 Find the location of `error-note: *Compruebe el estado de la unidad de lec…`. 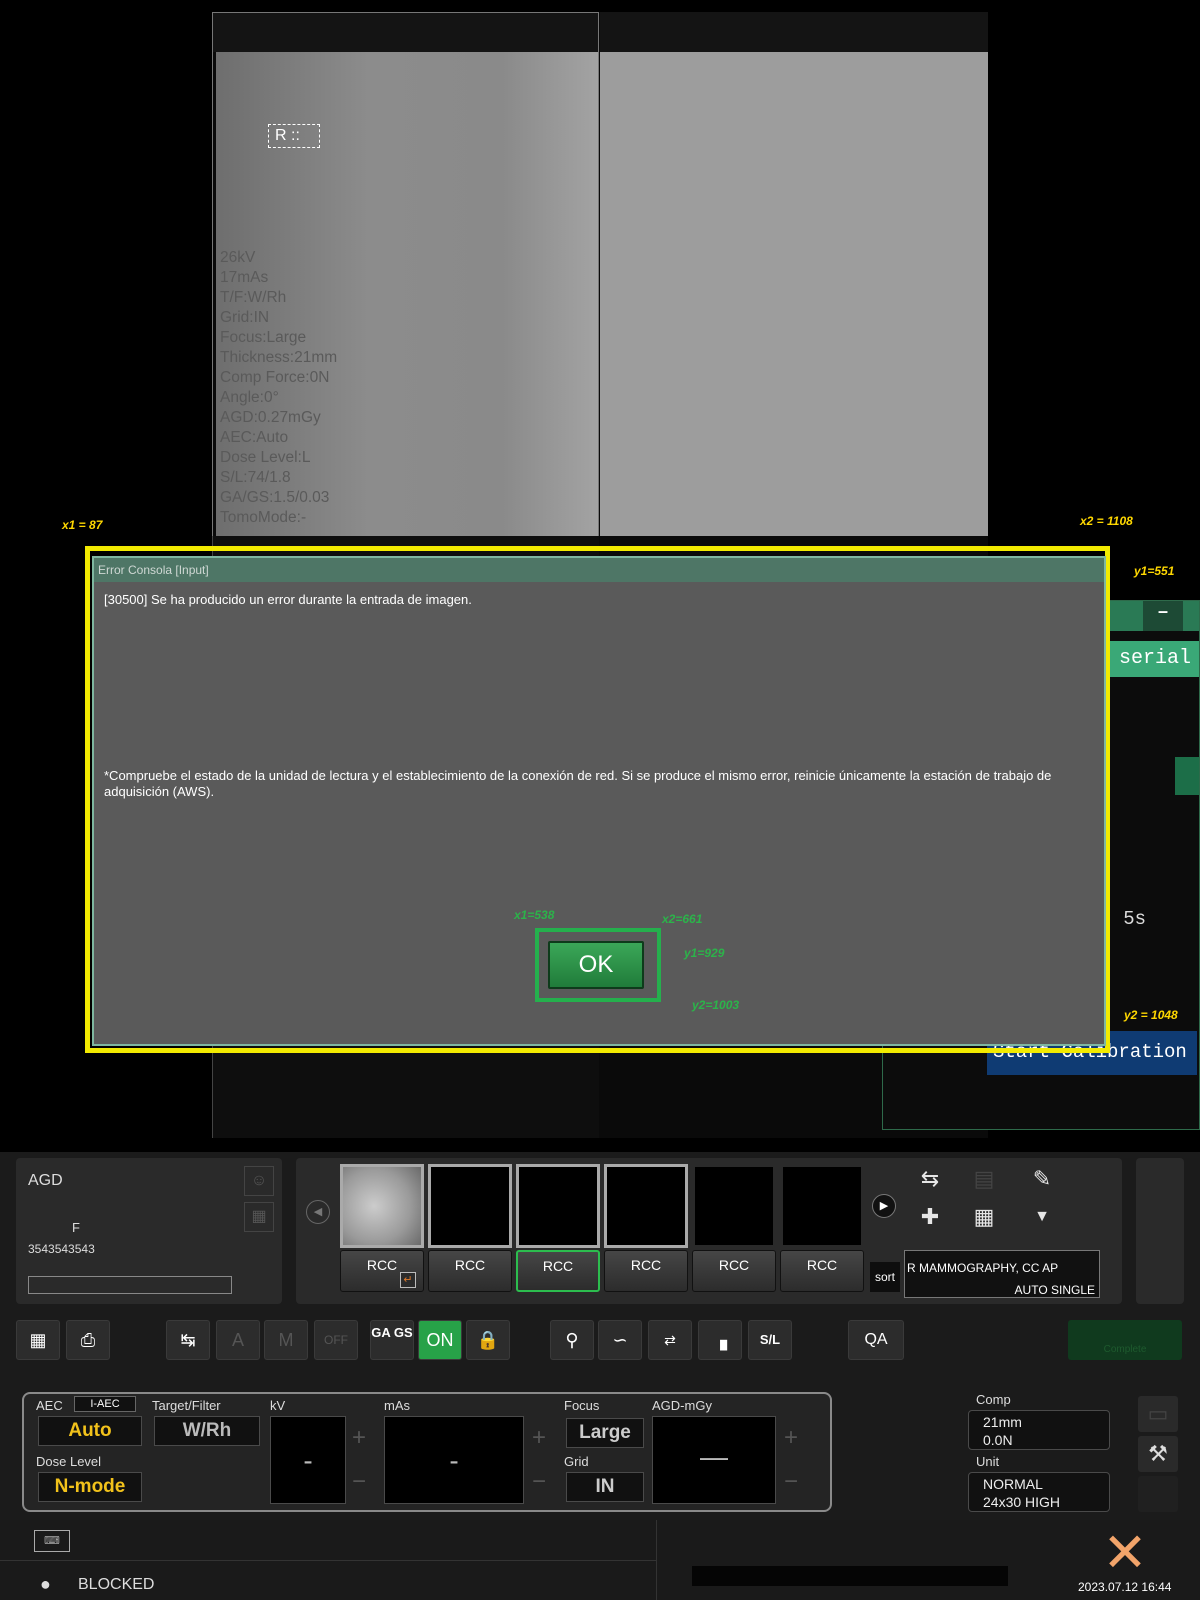

error-note: *Compruebe el estado de la unidad de lec… is located at coordinates (578, 783).